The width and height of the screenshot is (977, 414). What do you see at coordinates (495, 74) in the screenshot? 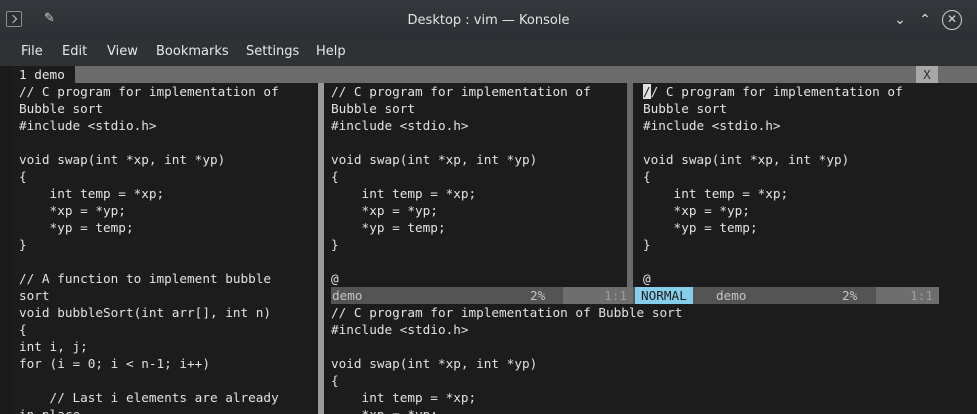
I see `vim-tabline: 1 demo X` at bounding box center [495, 74].